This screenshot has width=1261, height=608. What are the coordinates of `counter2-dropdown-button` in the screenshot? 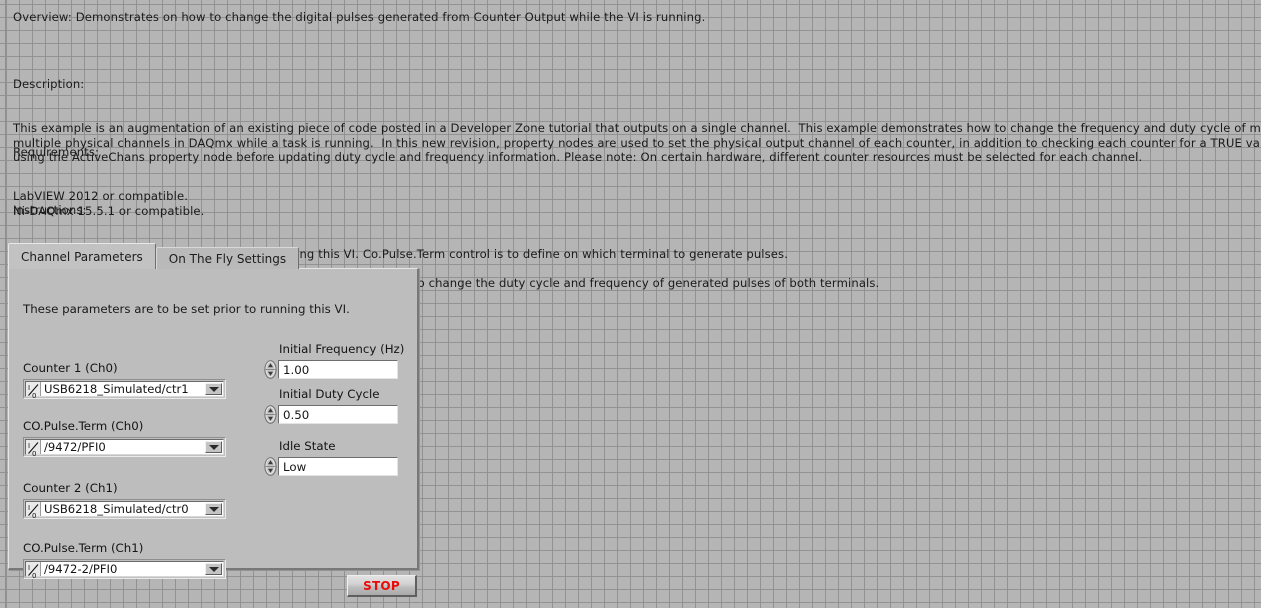 It's located at (213, 509).